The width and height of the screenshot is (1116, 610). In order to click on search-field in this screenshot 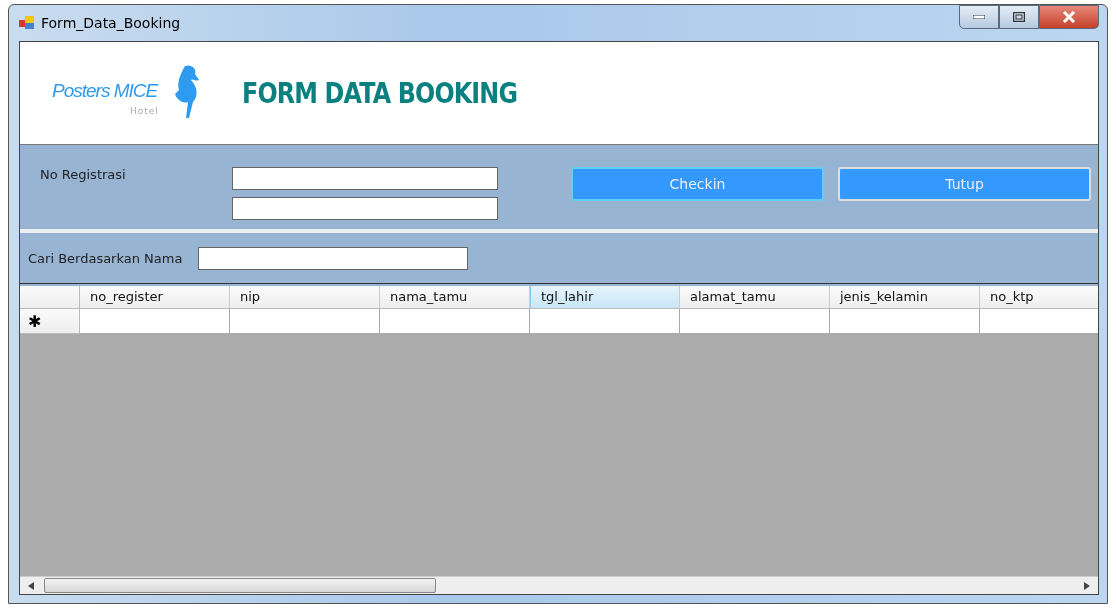, I will do `click(333, 258)`.